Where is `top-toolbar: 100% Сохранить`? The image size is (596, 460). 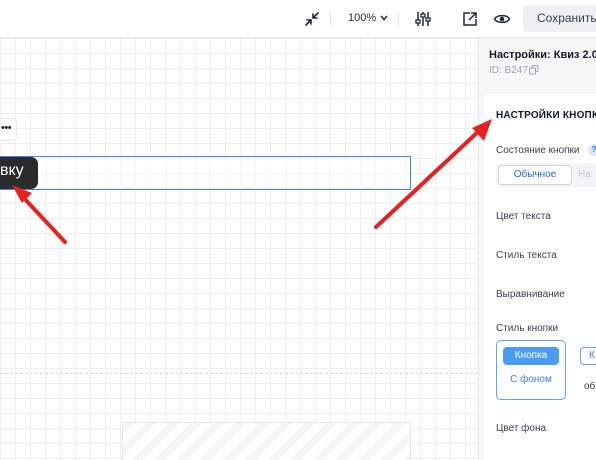
top-toolbar: 100% Сохранить is located at coordinates (298, 19).